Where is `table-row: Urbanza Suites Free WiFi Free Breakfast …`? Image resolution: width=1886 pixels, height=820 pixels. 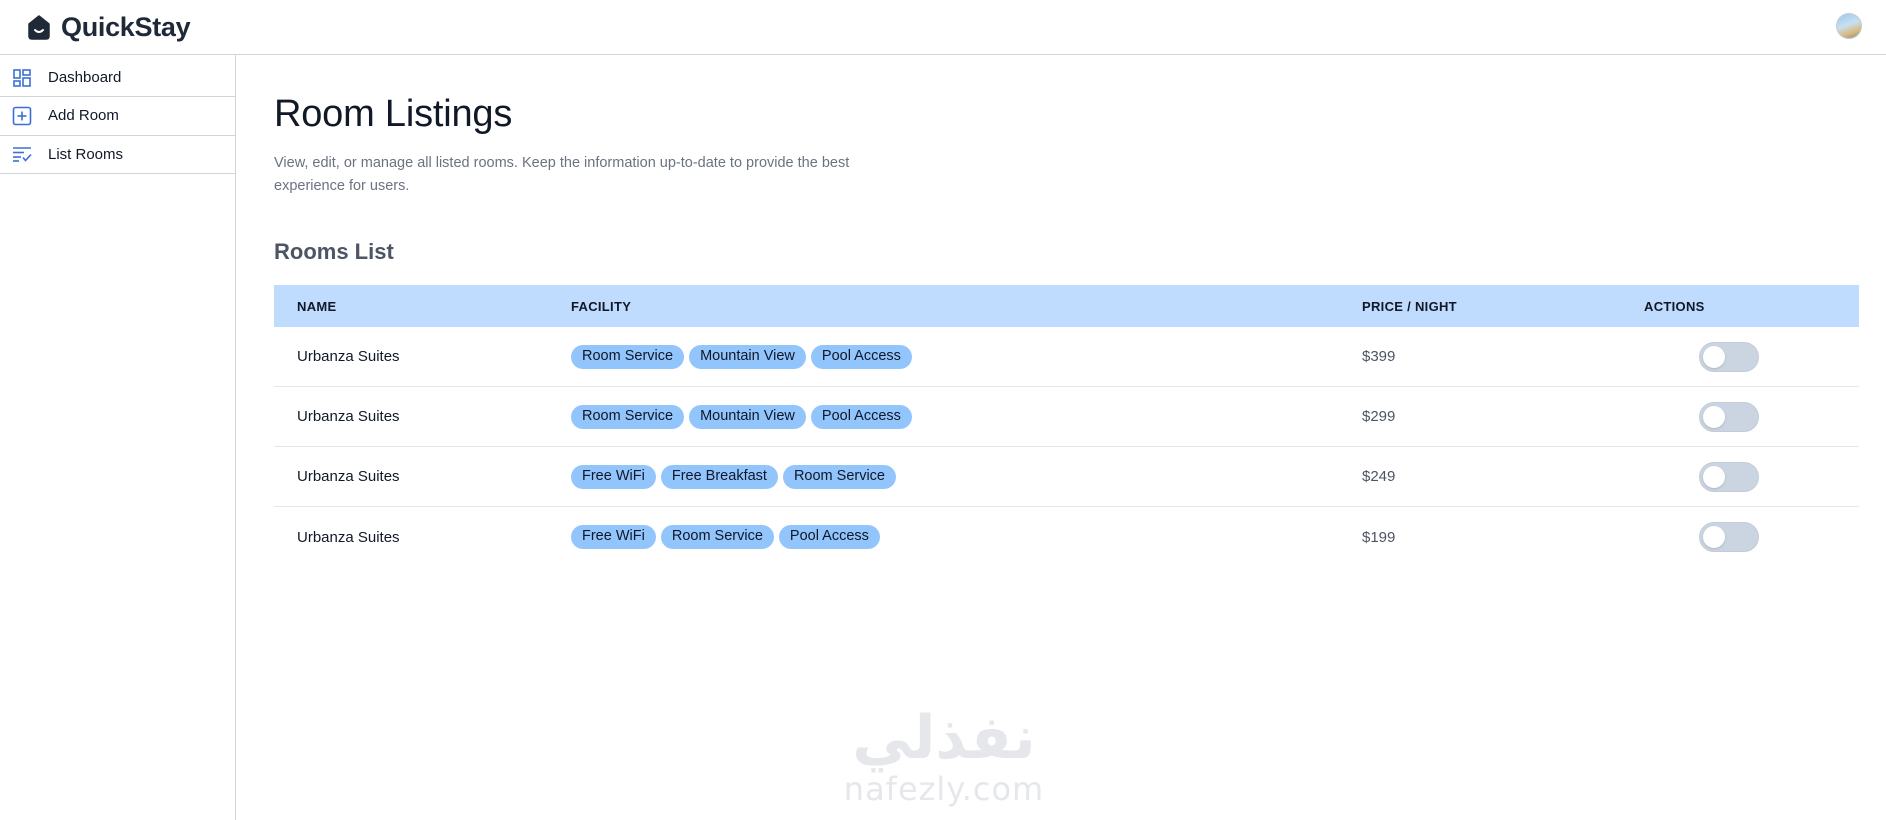 table-row: Urbanza Suites Free WiFi Free Breakfast … is located at coordinates (1066, 477).